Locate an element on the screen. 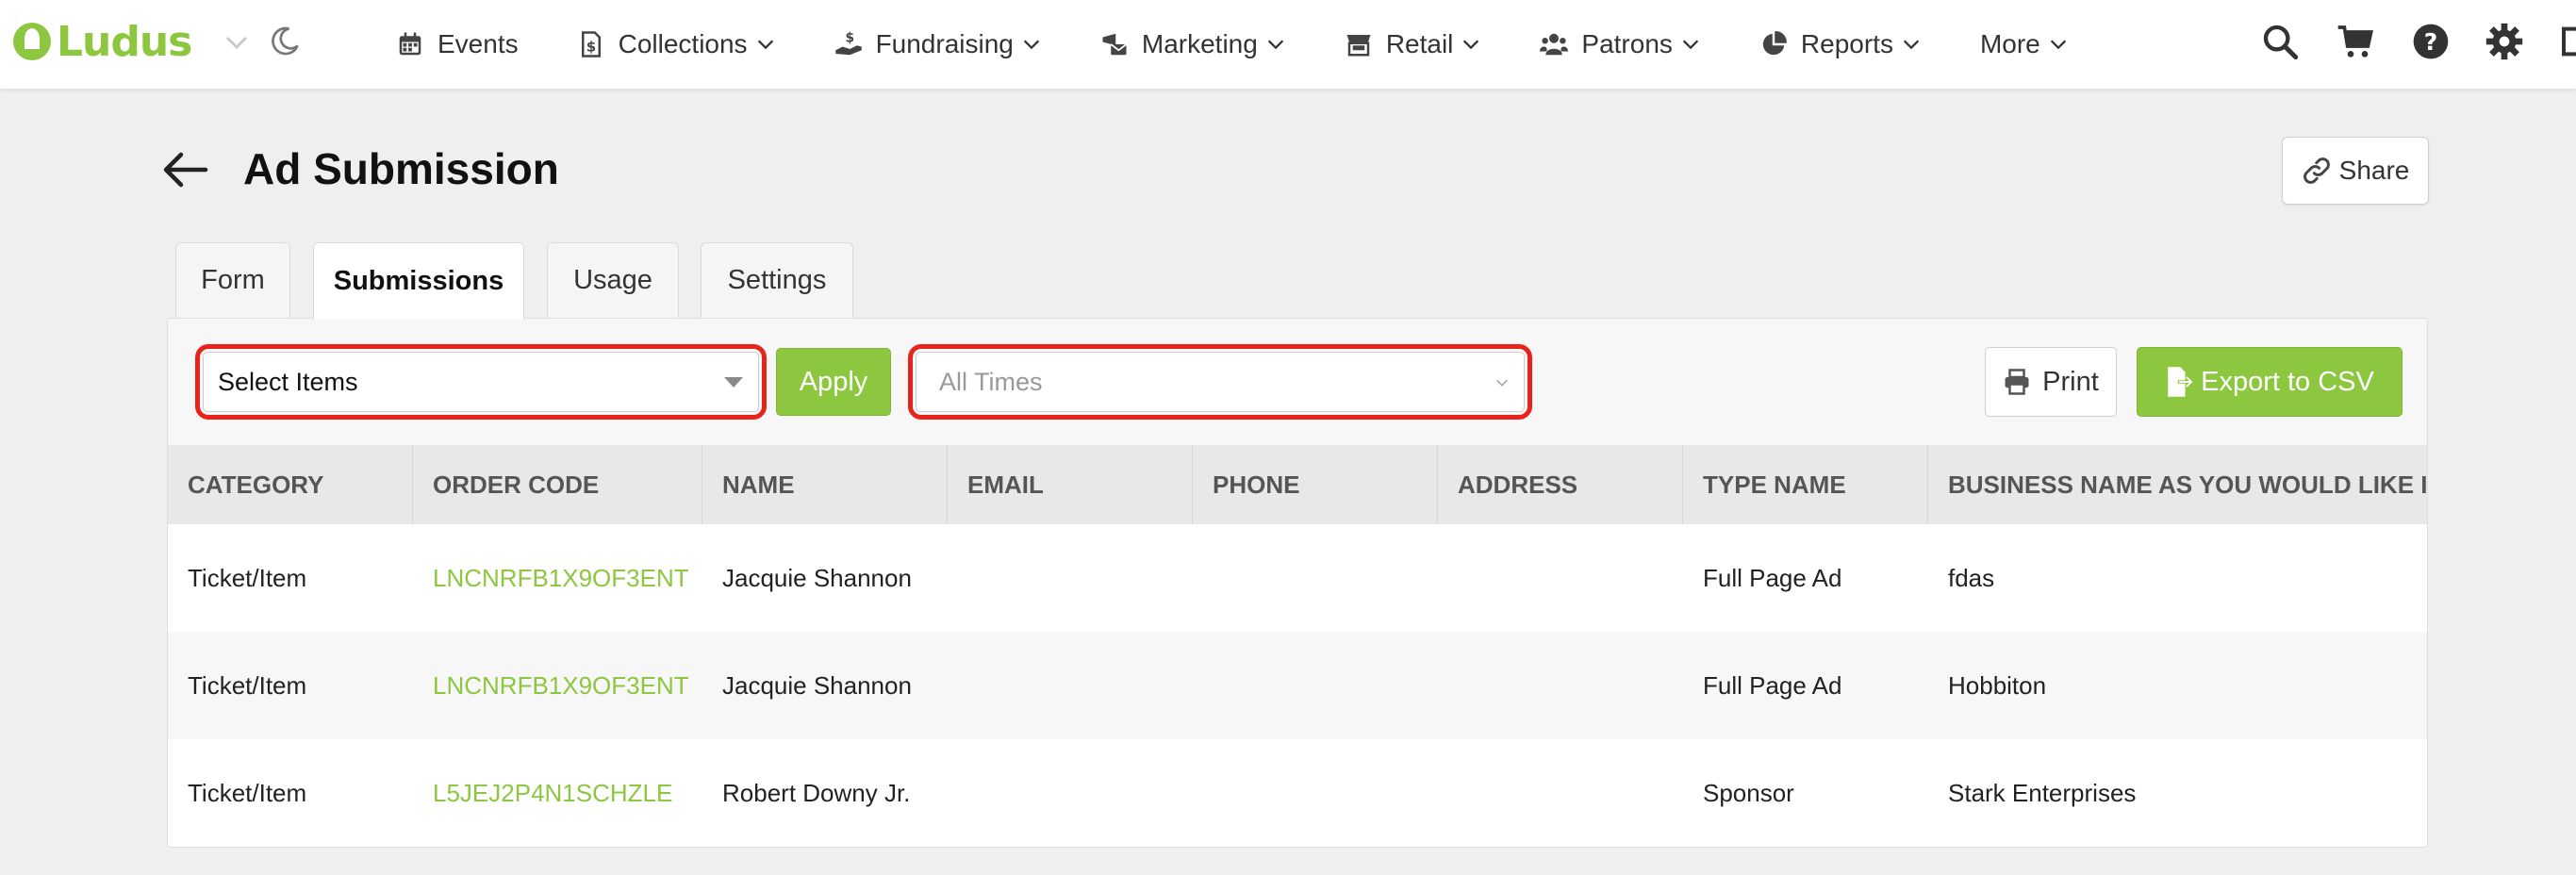  share-label: Share is located at coordinates (2374, 170).